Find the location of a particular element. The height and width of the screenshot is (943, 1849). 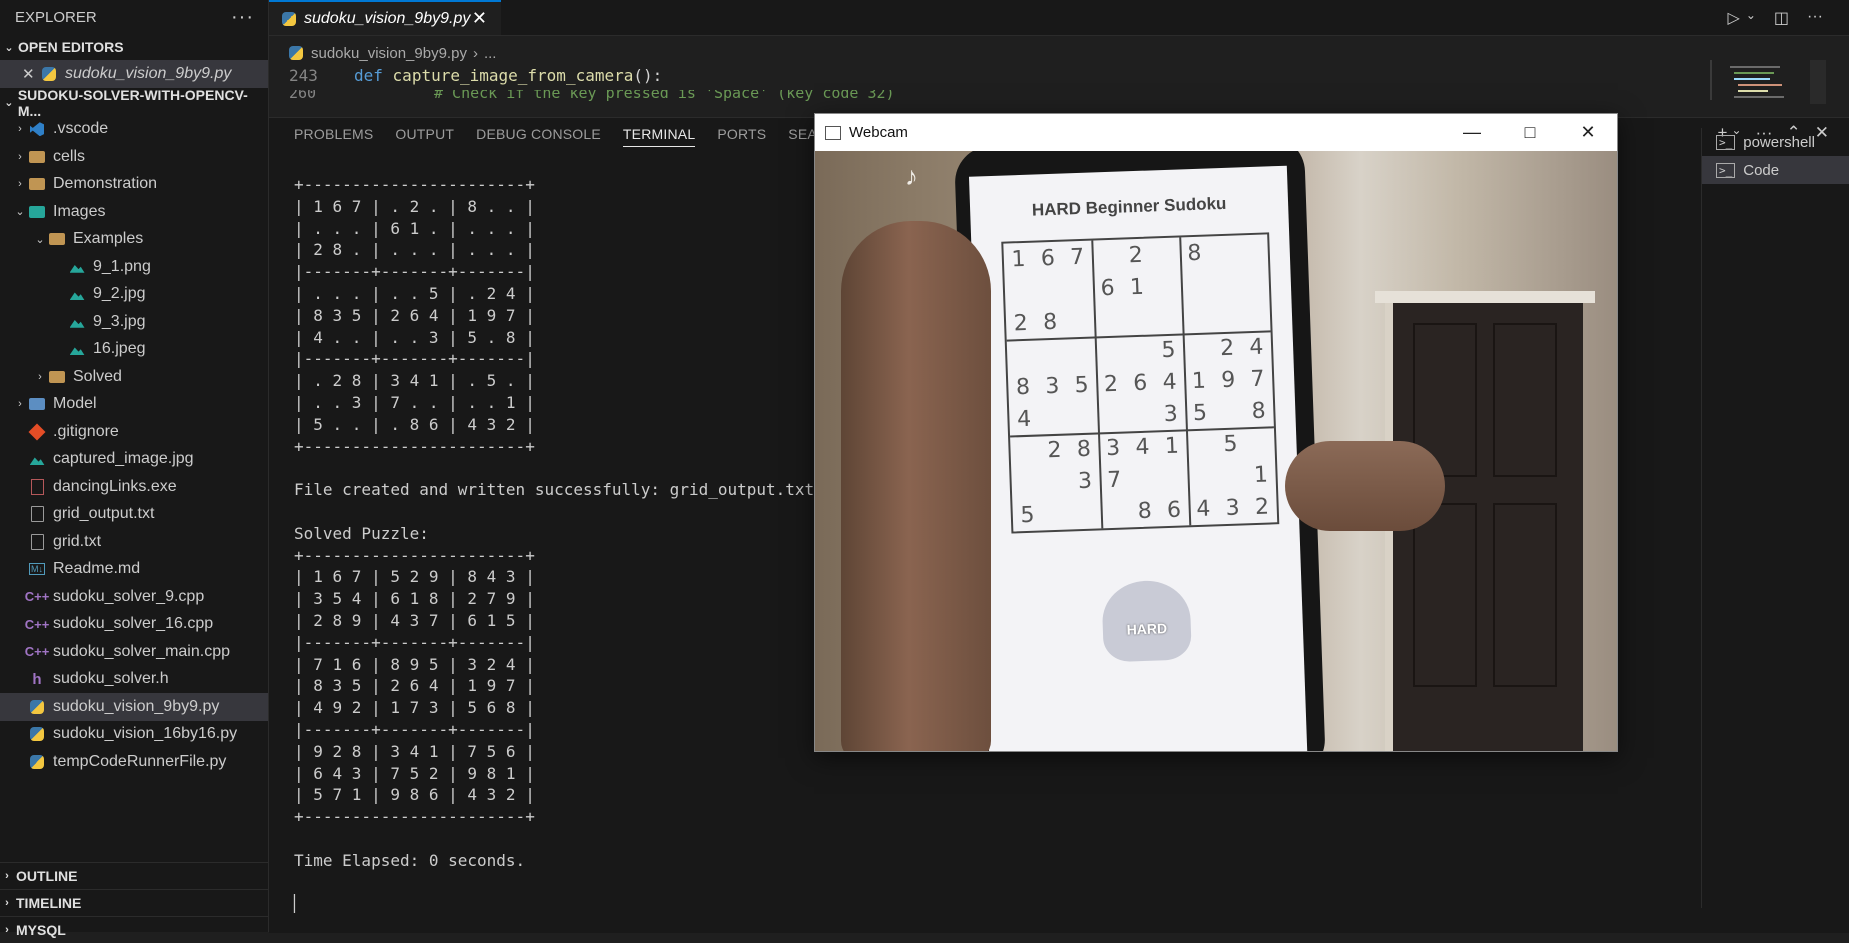

tree-item: C++ sudoku_solver_main.cpp is located at coordinates (134, 652).